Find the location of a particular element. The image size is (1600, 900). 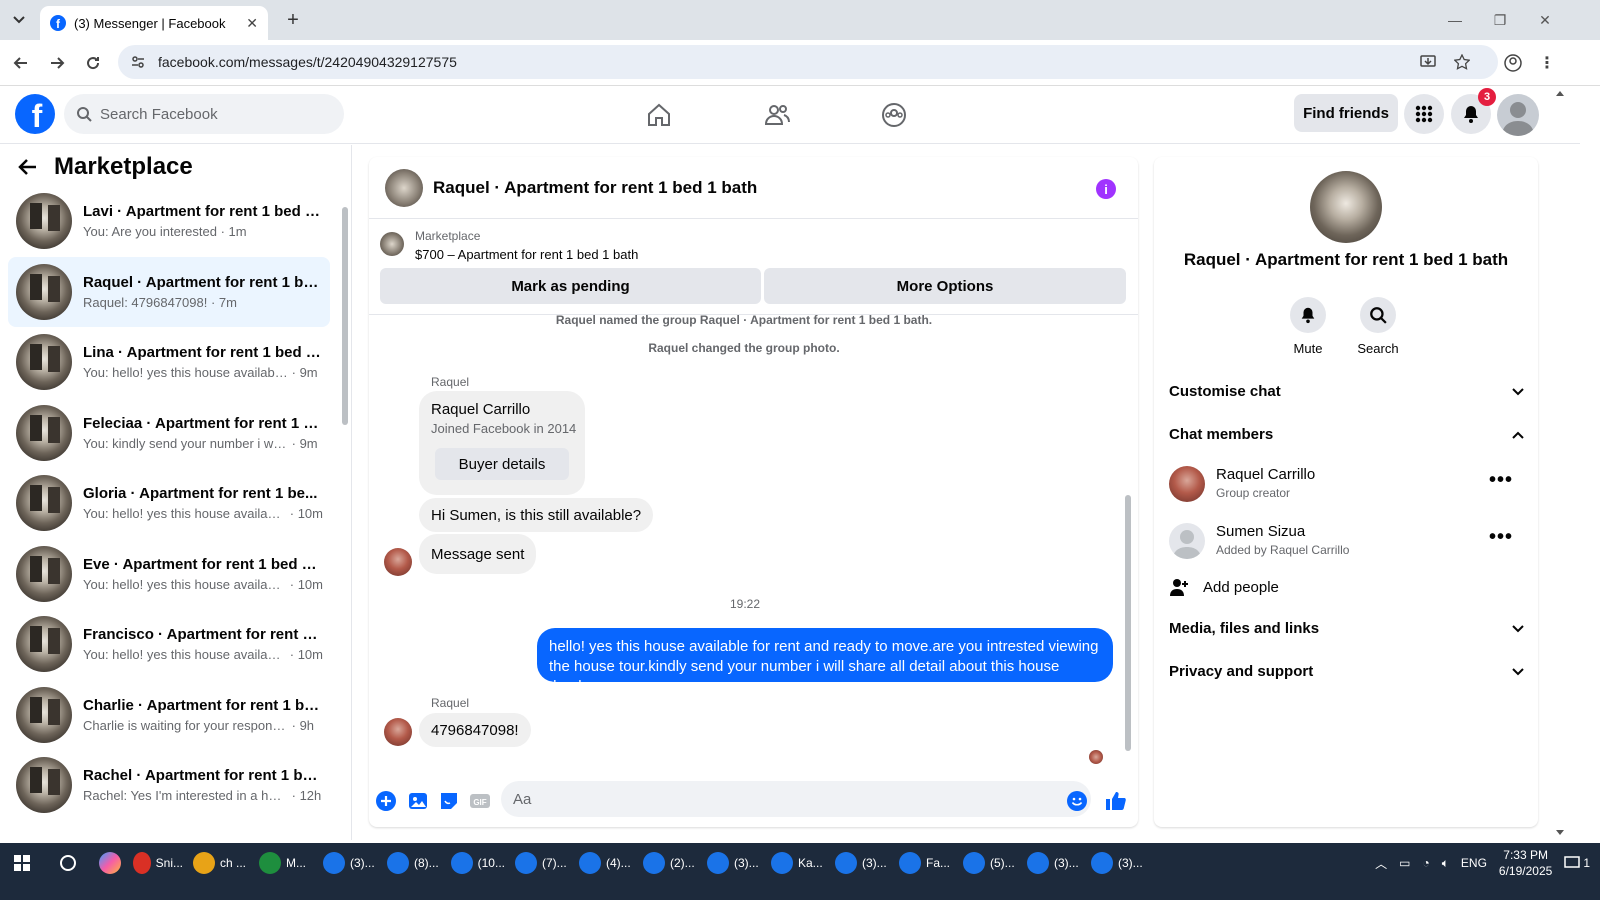

home-nav-icon is located at coordinates (659, 115).